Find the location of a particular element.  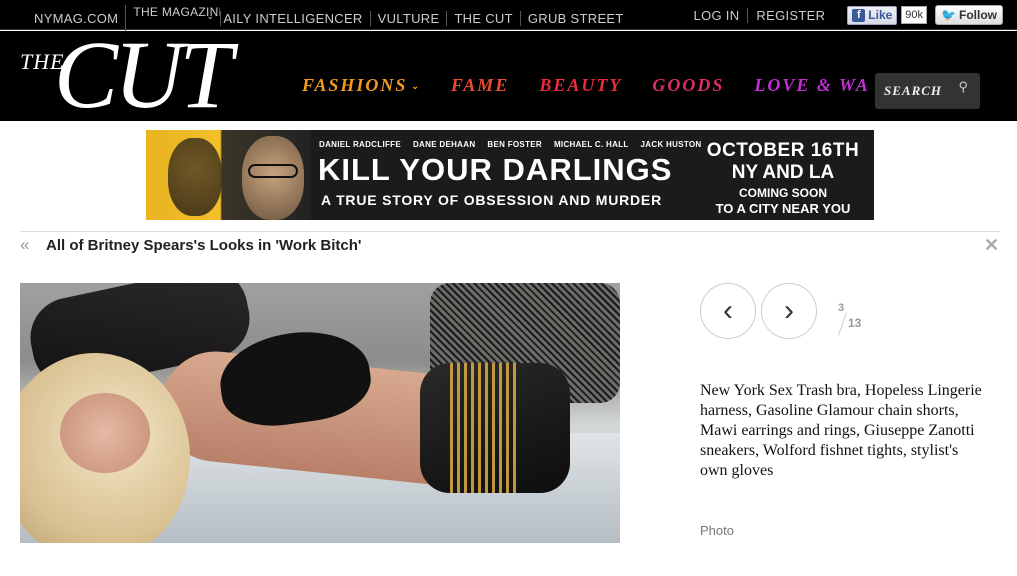

nav-goods: GOODS is located at coordinates (688, 85).